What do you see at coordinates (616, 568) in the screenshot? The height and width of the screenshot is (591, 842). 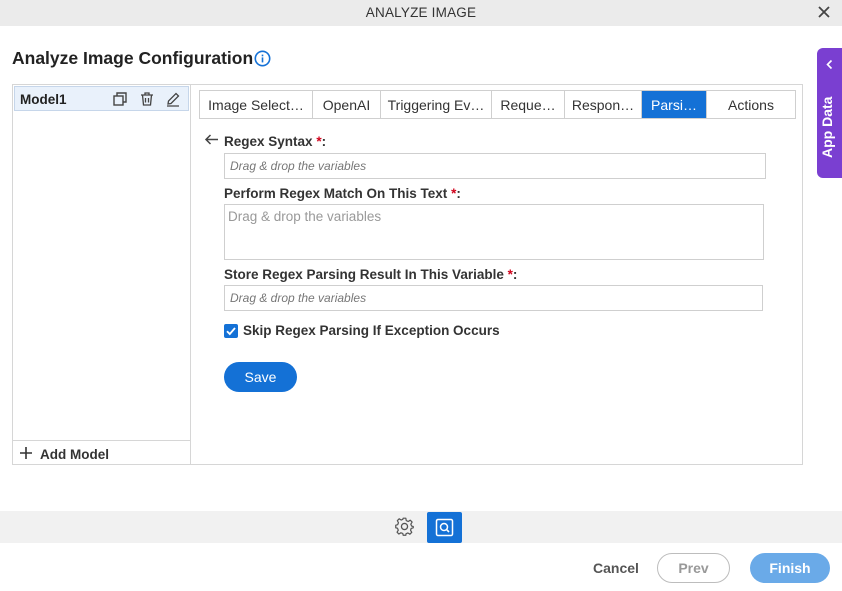 I see `cancel-button: Cancel` at bounding box center [616, 568].